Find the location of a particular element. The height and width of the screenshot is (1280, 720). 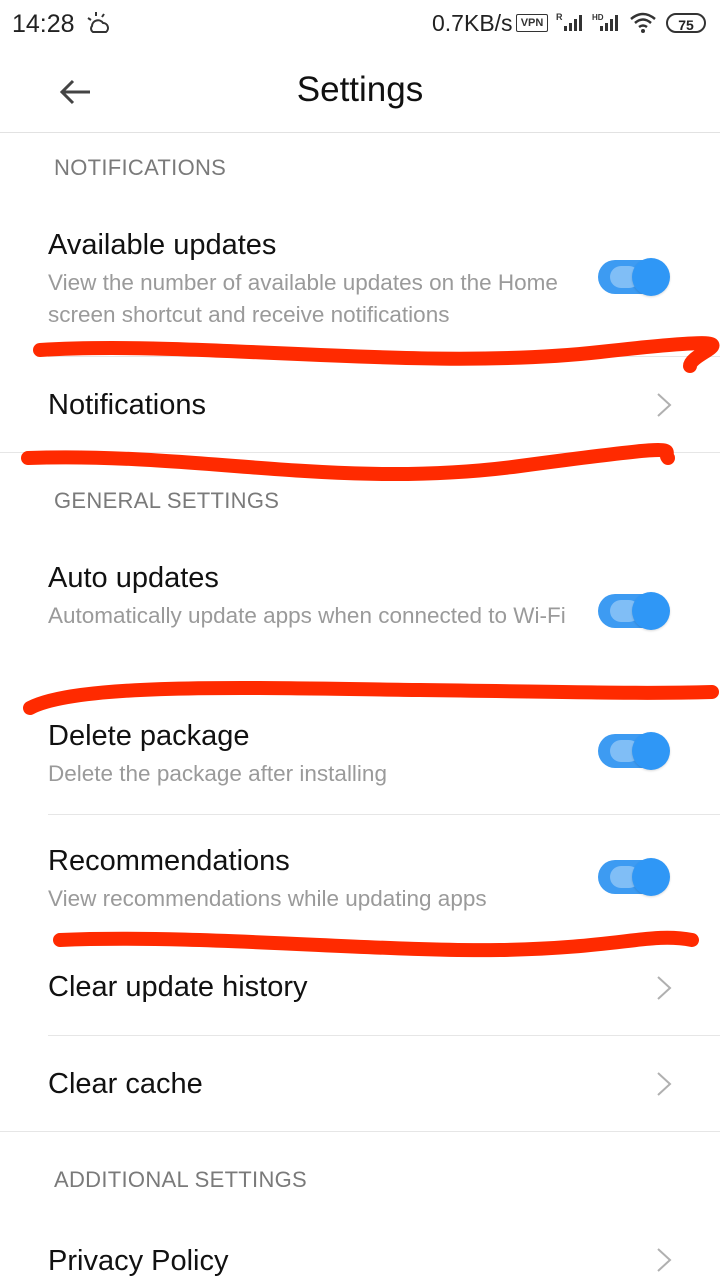

auto-updates-toggle is located at coordinates (635, 611).